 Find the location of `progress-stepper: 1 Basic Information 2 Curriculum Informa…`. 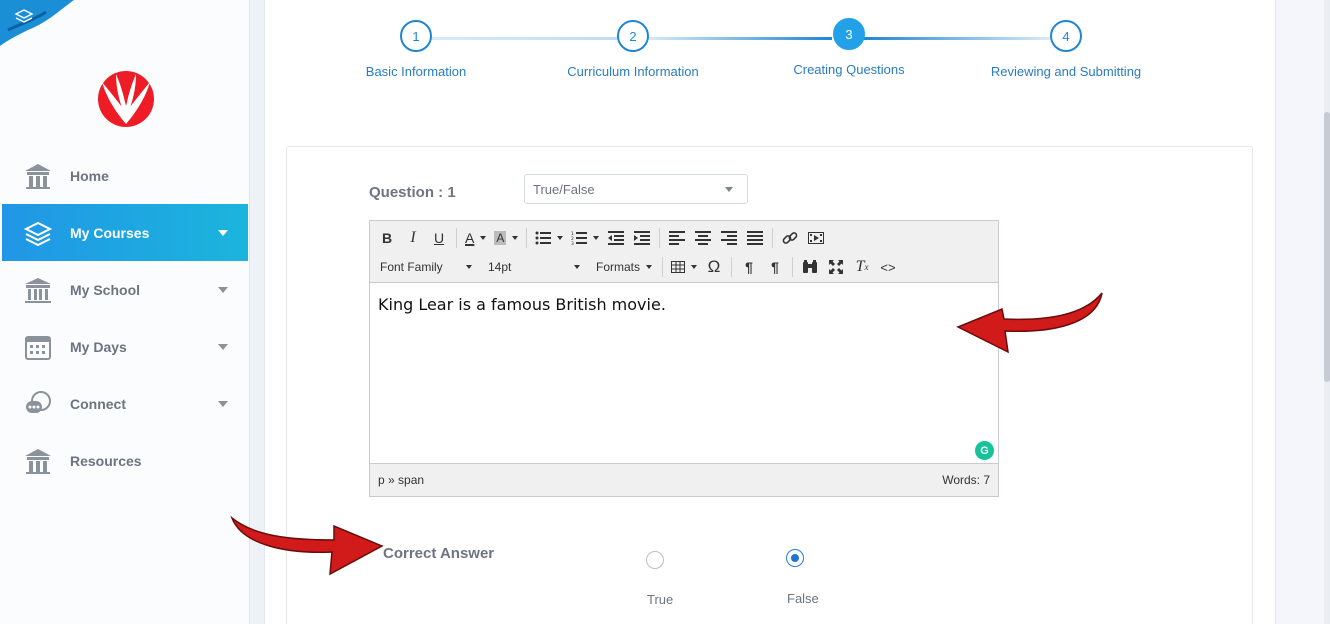

progress-stepper: 1 Basic Information 2 Curriculum Informa… is located at coordinates (770, 50).